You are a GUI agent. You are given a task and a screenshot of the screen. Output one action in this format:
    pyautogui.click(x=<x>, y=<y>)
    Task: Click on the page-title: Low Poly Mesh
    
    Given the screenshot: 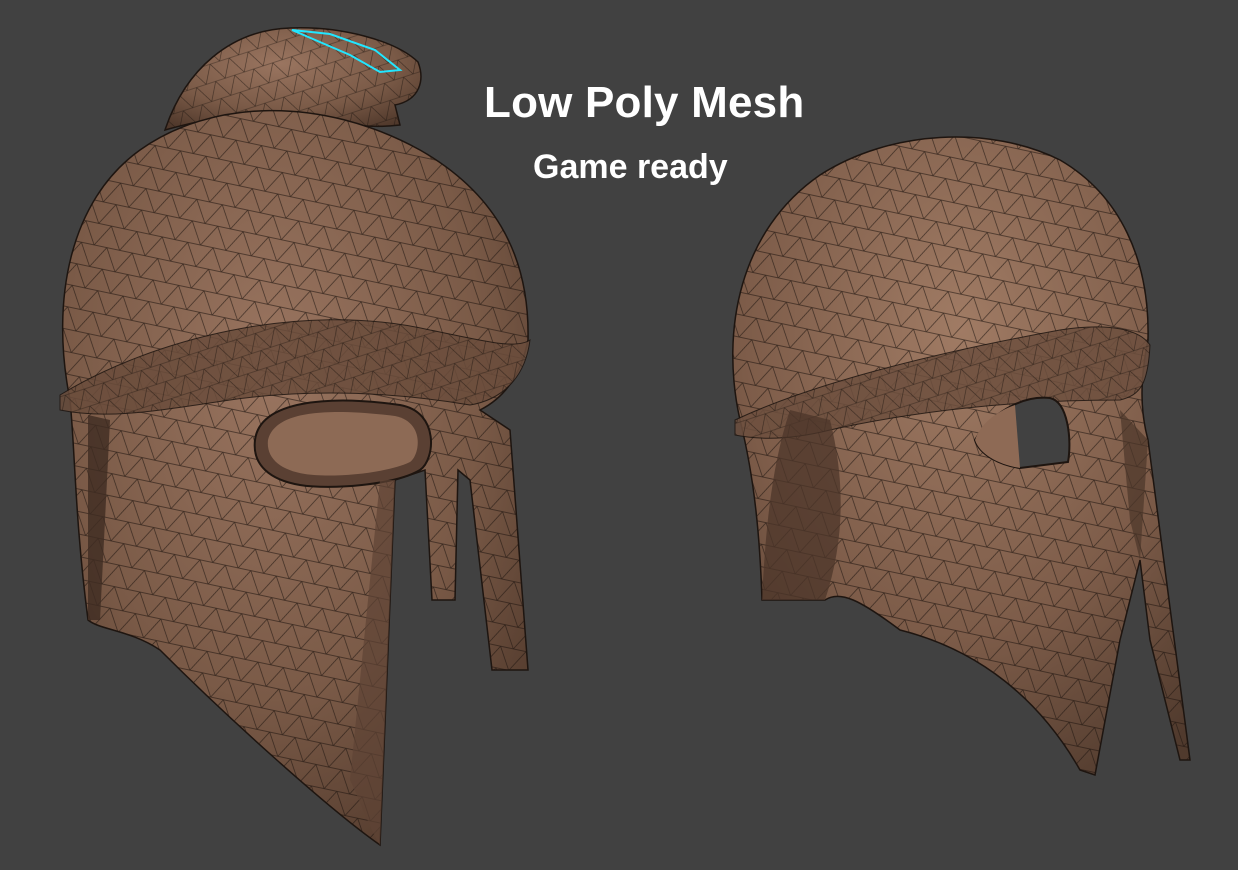 What is the action you would take?
    pyautogui.click(x=644, y=102)
    